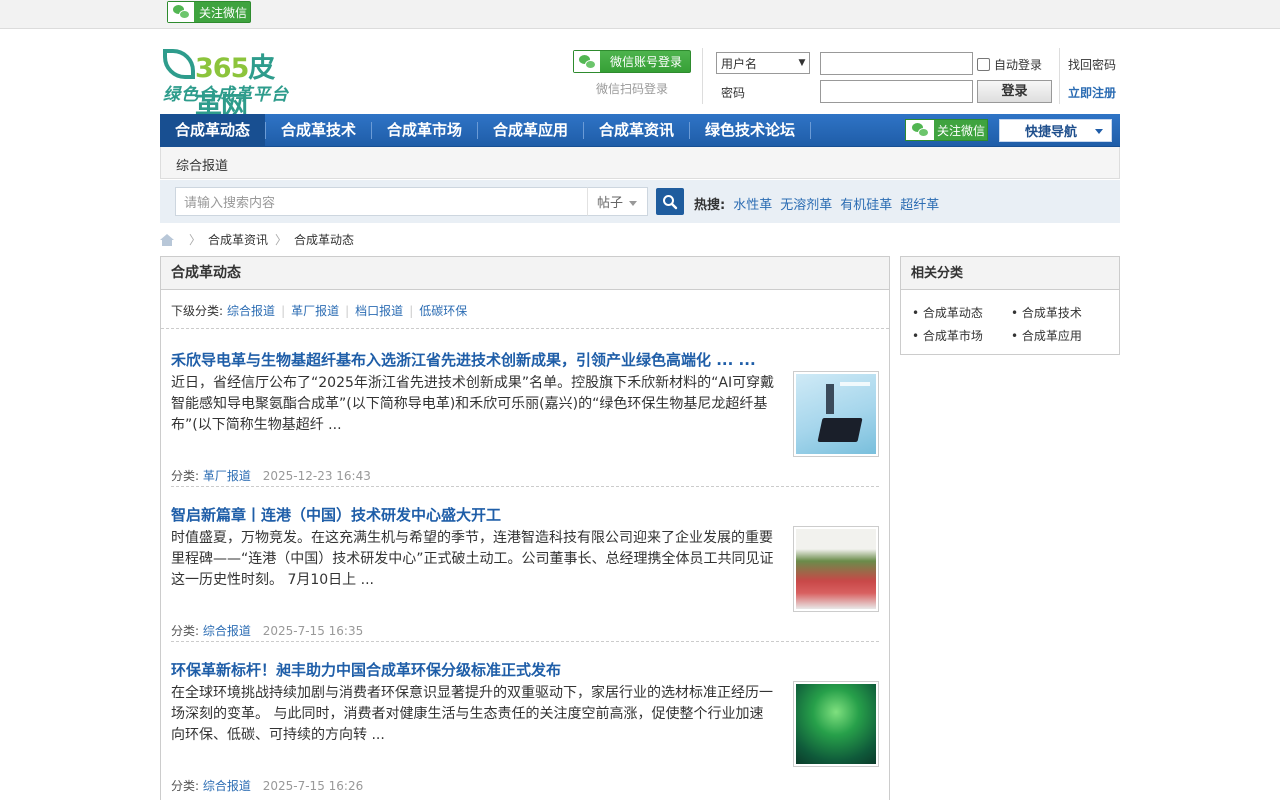 The width and height of the screenshot is (1280, 800). I want to click on nav-item-news: 合成革资讯, so click(636, 130).